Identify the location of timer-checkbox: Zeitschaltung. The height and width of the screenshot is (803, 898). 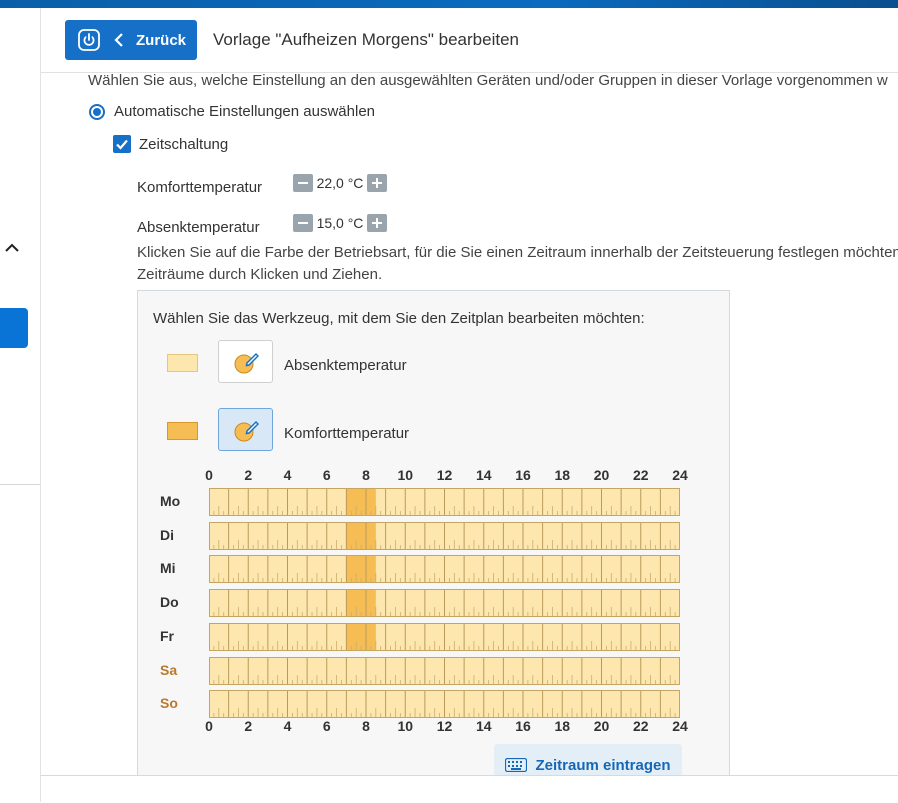
(170, 144).